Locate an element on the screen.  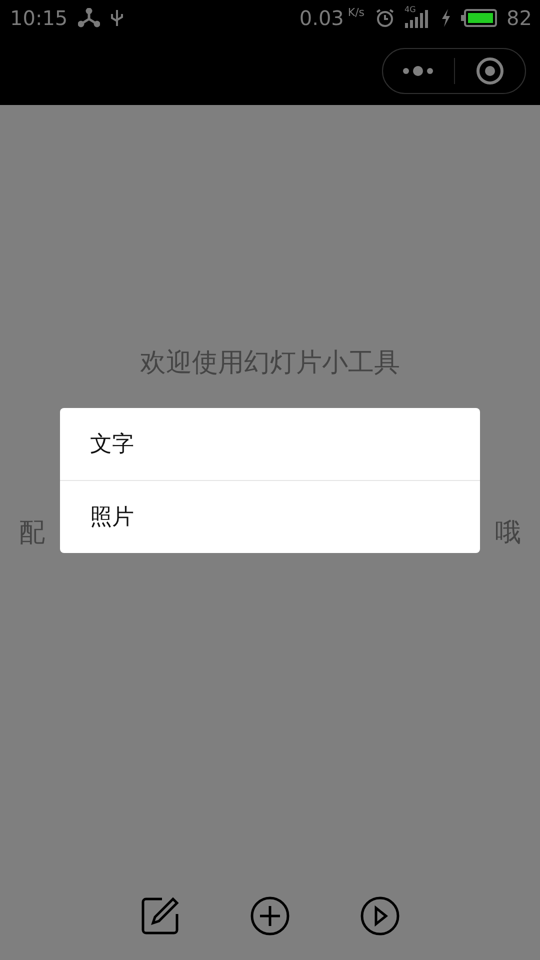
hint-text: 哦 is located at coordinates (508, 533).